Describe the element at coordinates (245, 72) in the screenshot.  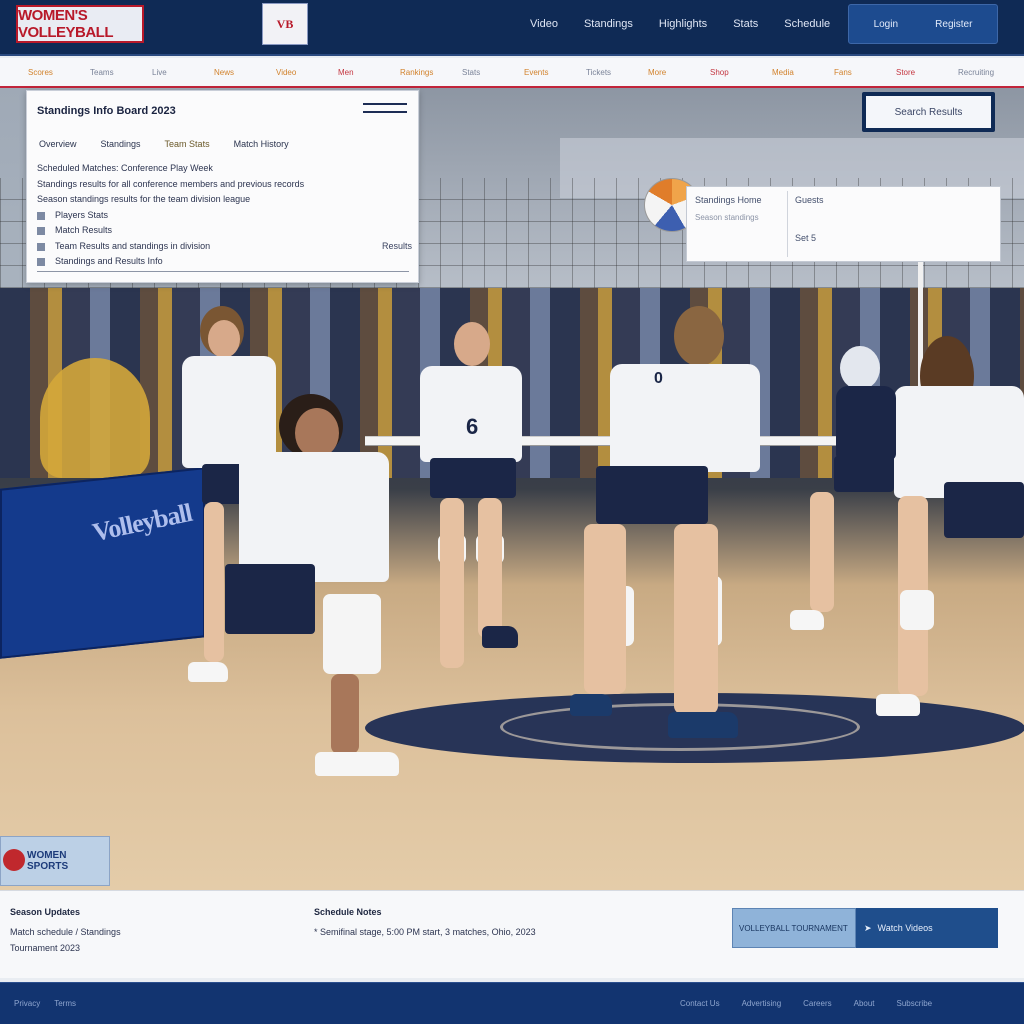
I see `subnav-item: News` at that location.